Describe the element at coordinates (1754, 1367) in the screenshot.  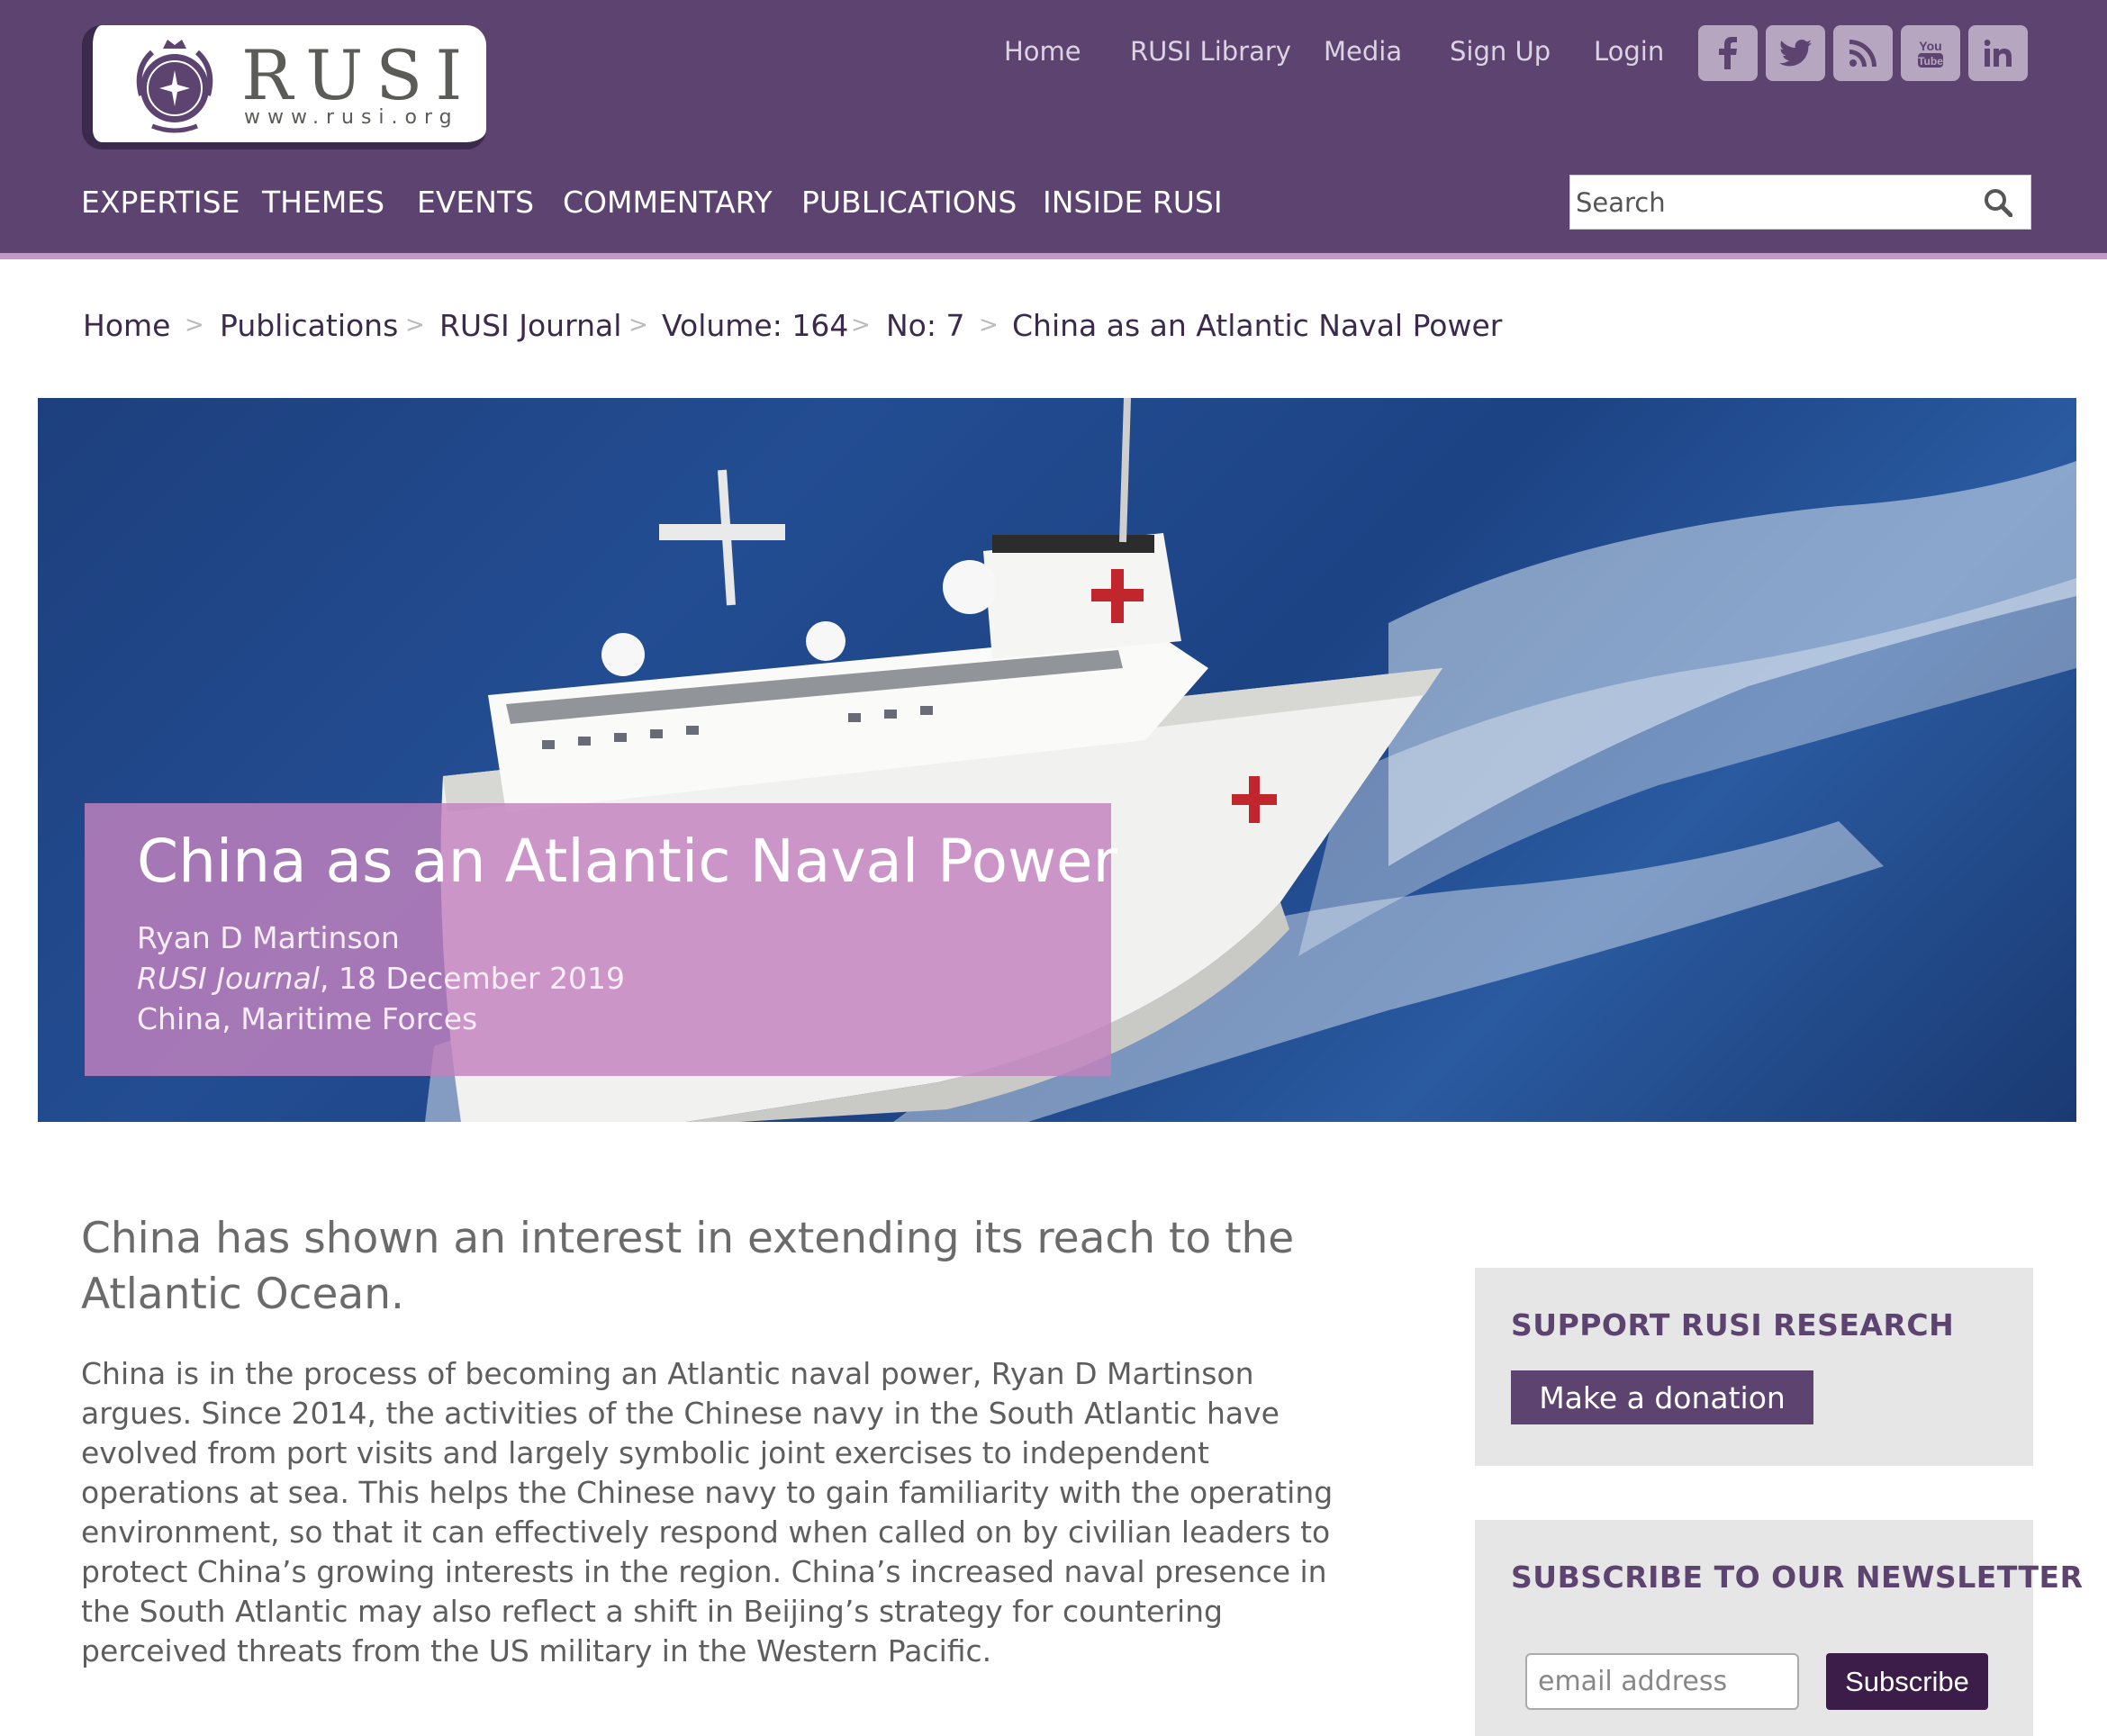
I see `support-panel: SUPPORT RUSI RESEARCH Make a donation` at that location.